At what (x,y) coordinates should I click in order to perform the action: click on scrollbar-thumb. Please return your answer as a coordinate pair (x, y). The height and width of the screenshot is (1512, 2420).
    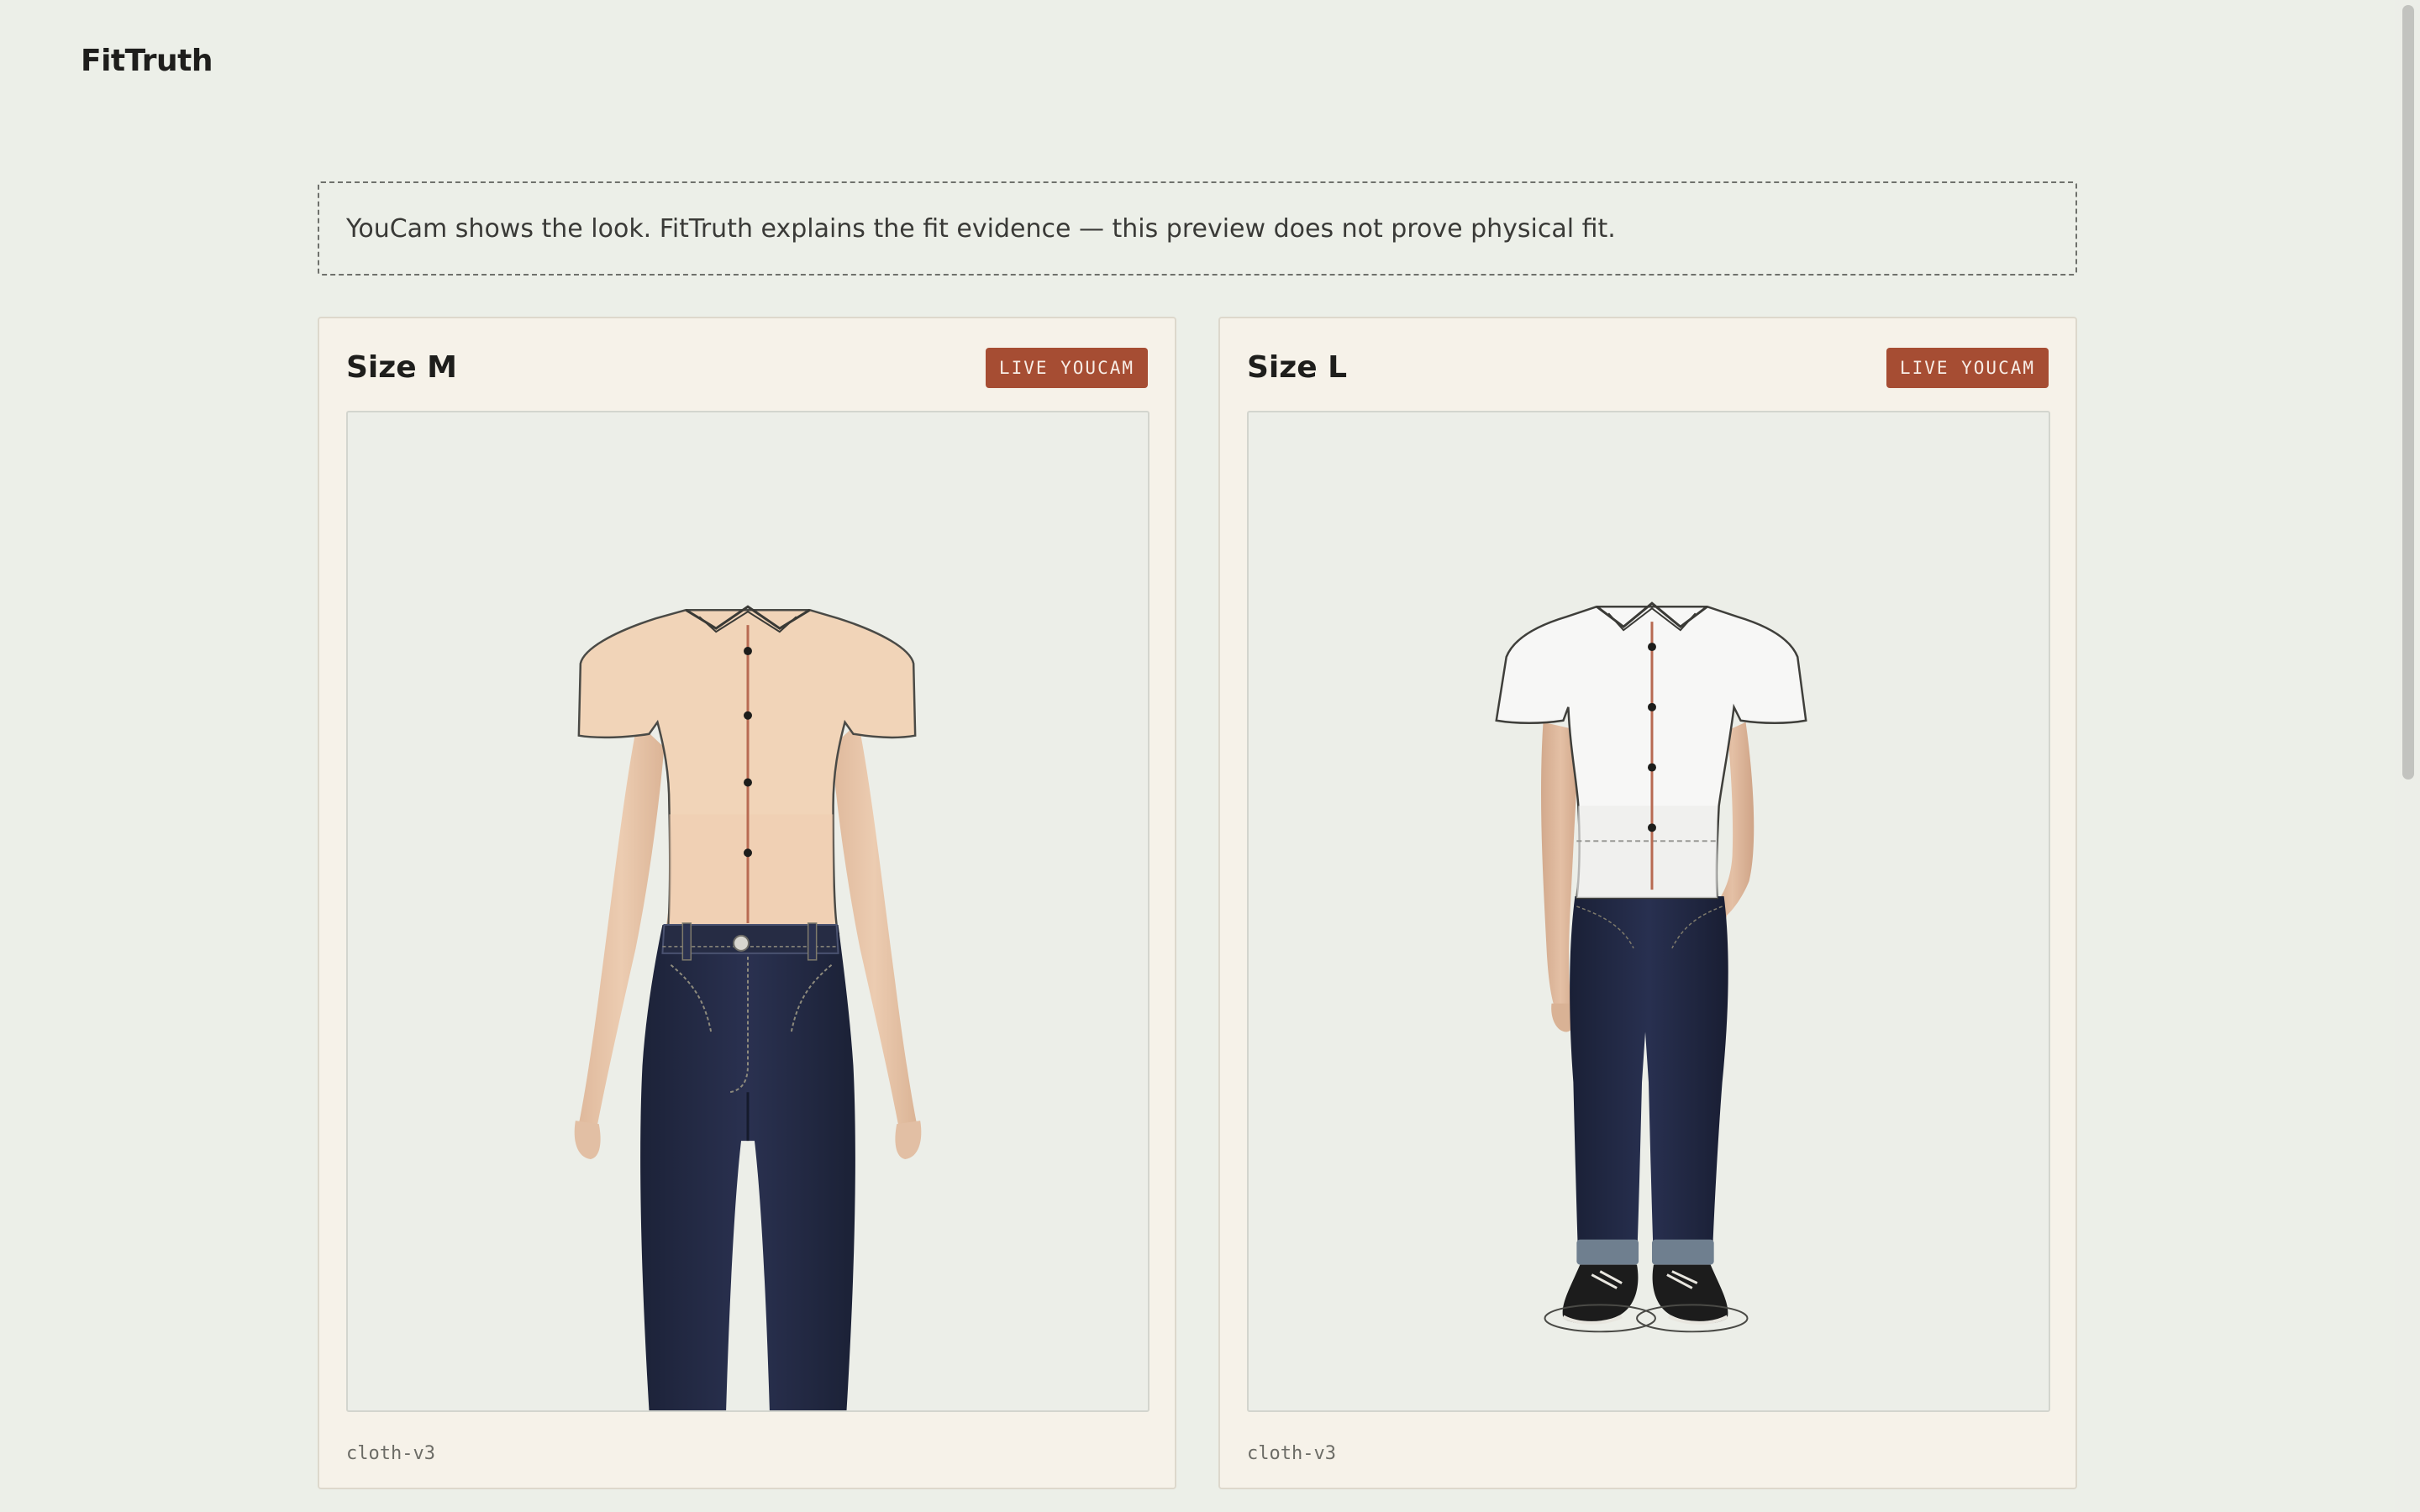
    Looking at the image, I should click on (2408, 392).